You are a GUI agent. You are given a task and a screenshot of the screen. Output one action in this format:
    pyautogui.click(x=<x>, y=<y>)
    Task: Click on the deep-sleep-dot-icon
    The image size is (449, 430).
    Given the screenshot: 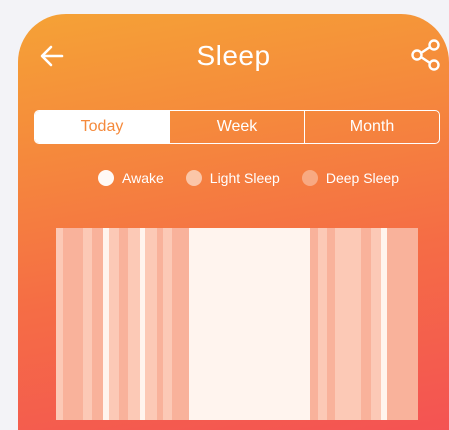 What is the action you would take?
    pyautogui.click(x=309, y=178)
    